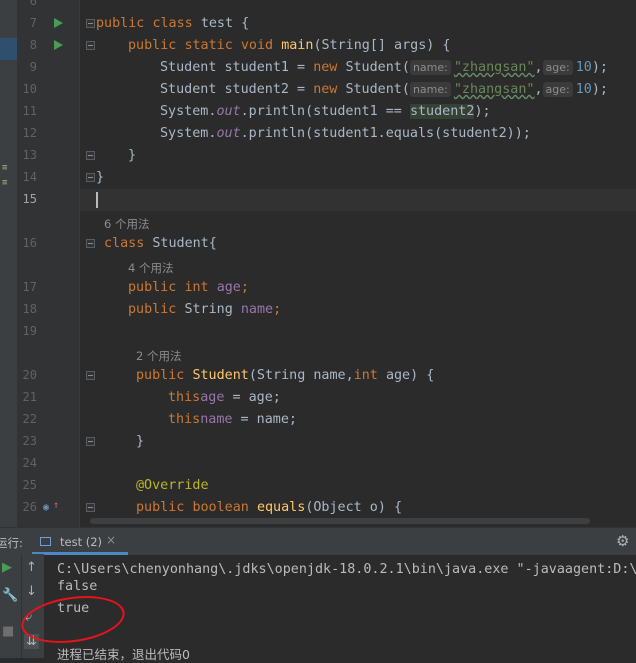 This screenshot has width=636, height=663. Describe the element at coordinates (29, 485) in the screenshot. I see `line-number: 25` at that location.